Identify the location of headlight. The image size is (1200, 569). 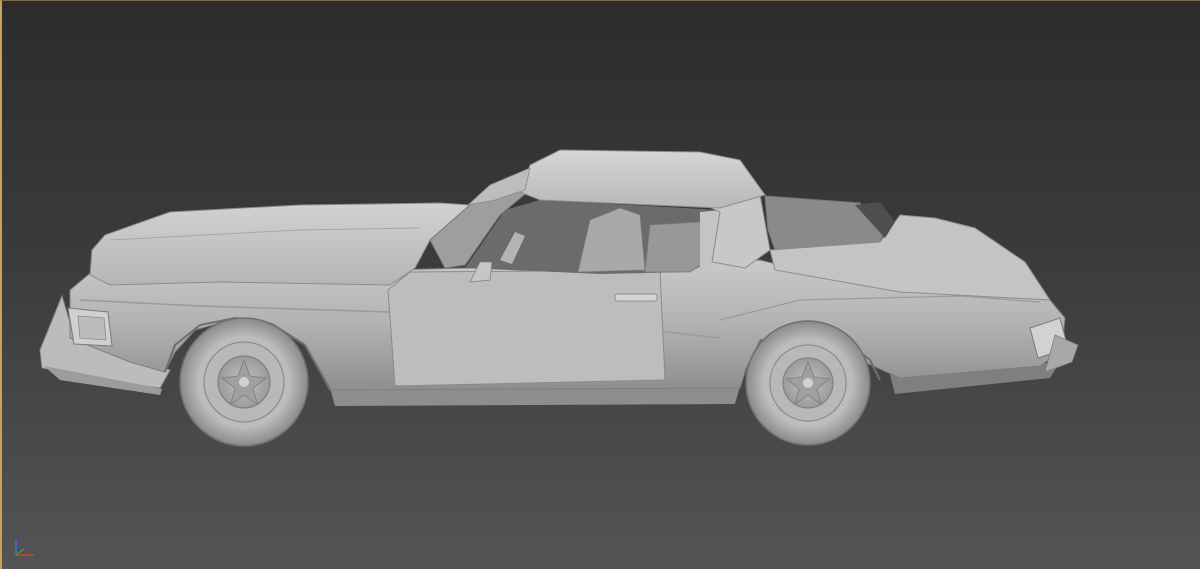
(92, 328).